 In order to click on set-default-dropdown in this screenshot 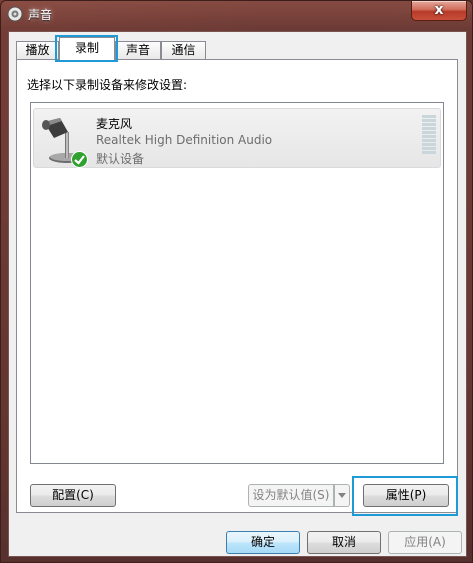, I will do `click(342, 495)`.